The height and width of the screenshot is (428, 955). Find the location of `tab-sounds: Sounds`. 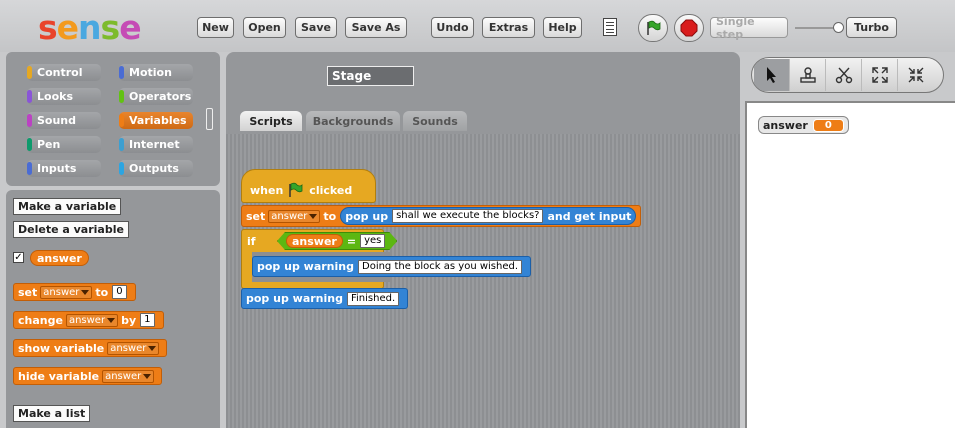

tab-sounds: Sounds is located at coordinates (435, 121).